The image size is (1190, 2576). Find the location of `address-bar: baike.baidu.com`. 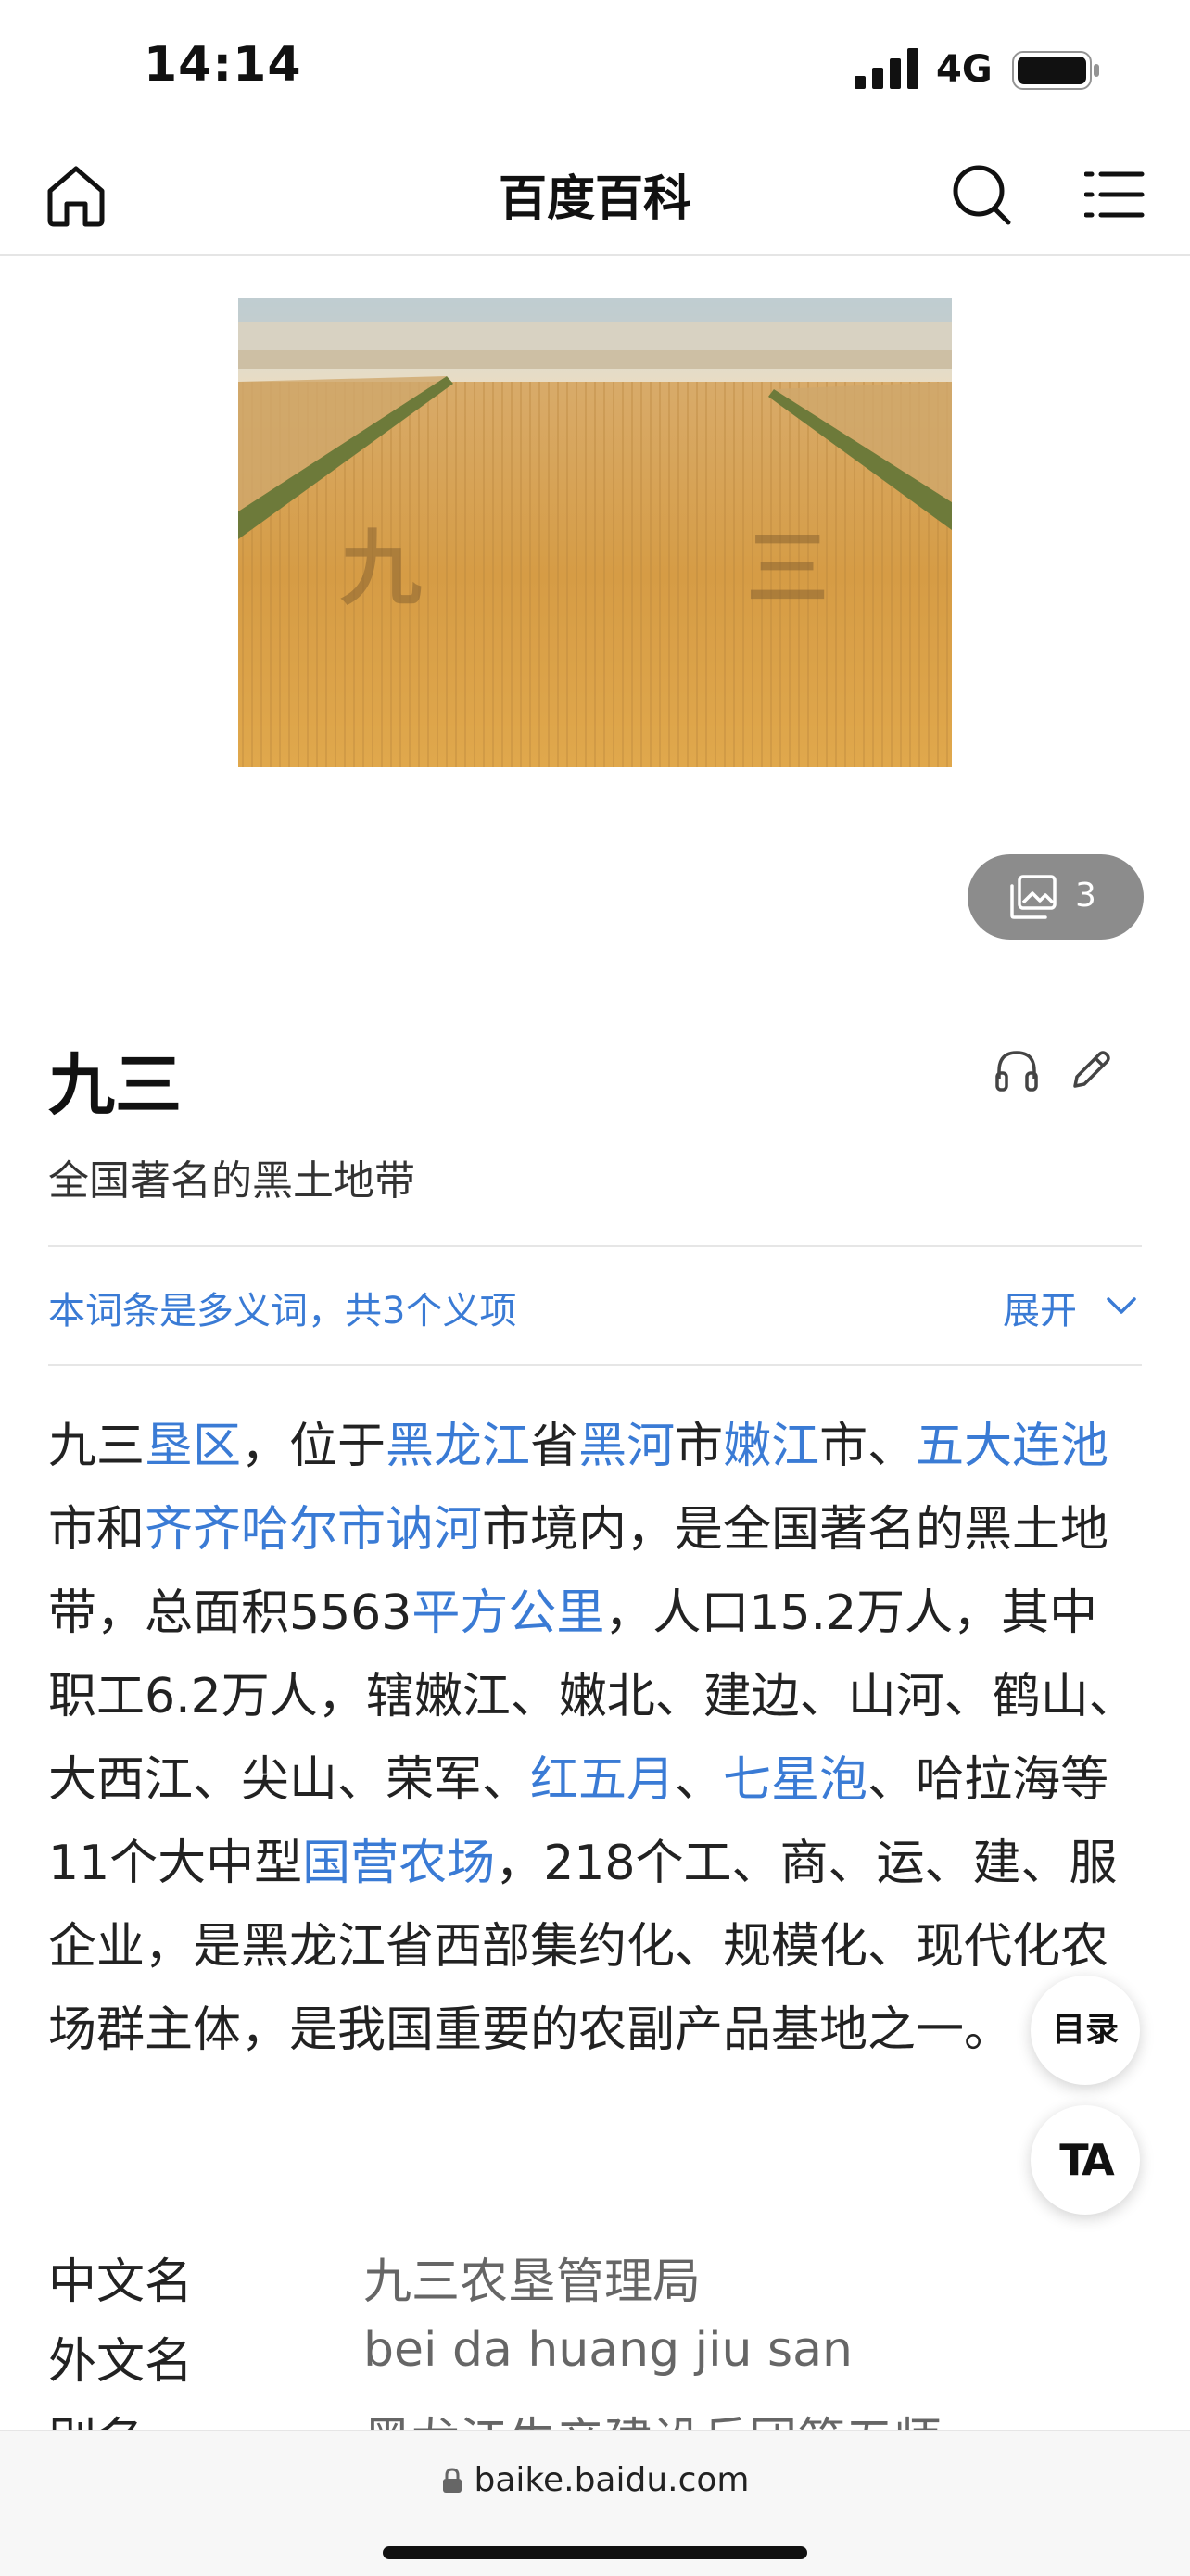

address-bar: baike.baidu.com is located at coordinates (595, 2480).